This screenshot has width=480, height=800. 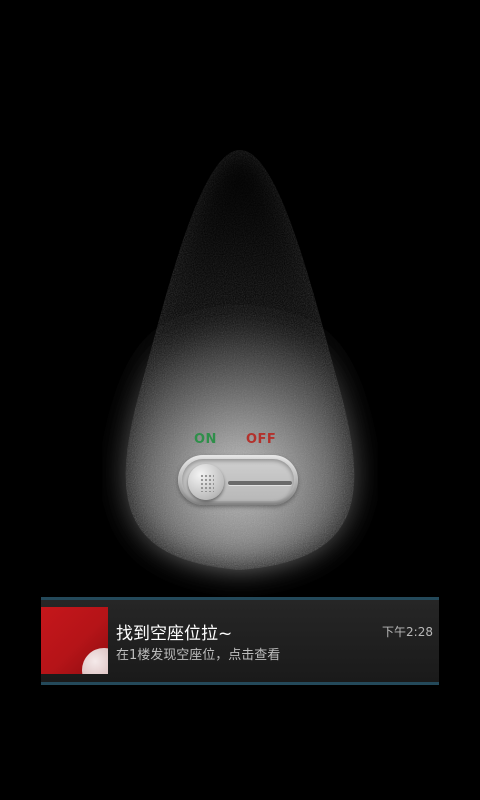 I want to click on switch-track, so click(x=238, y=480).